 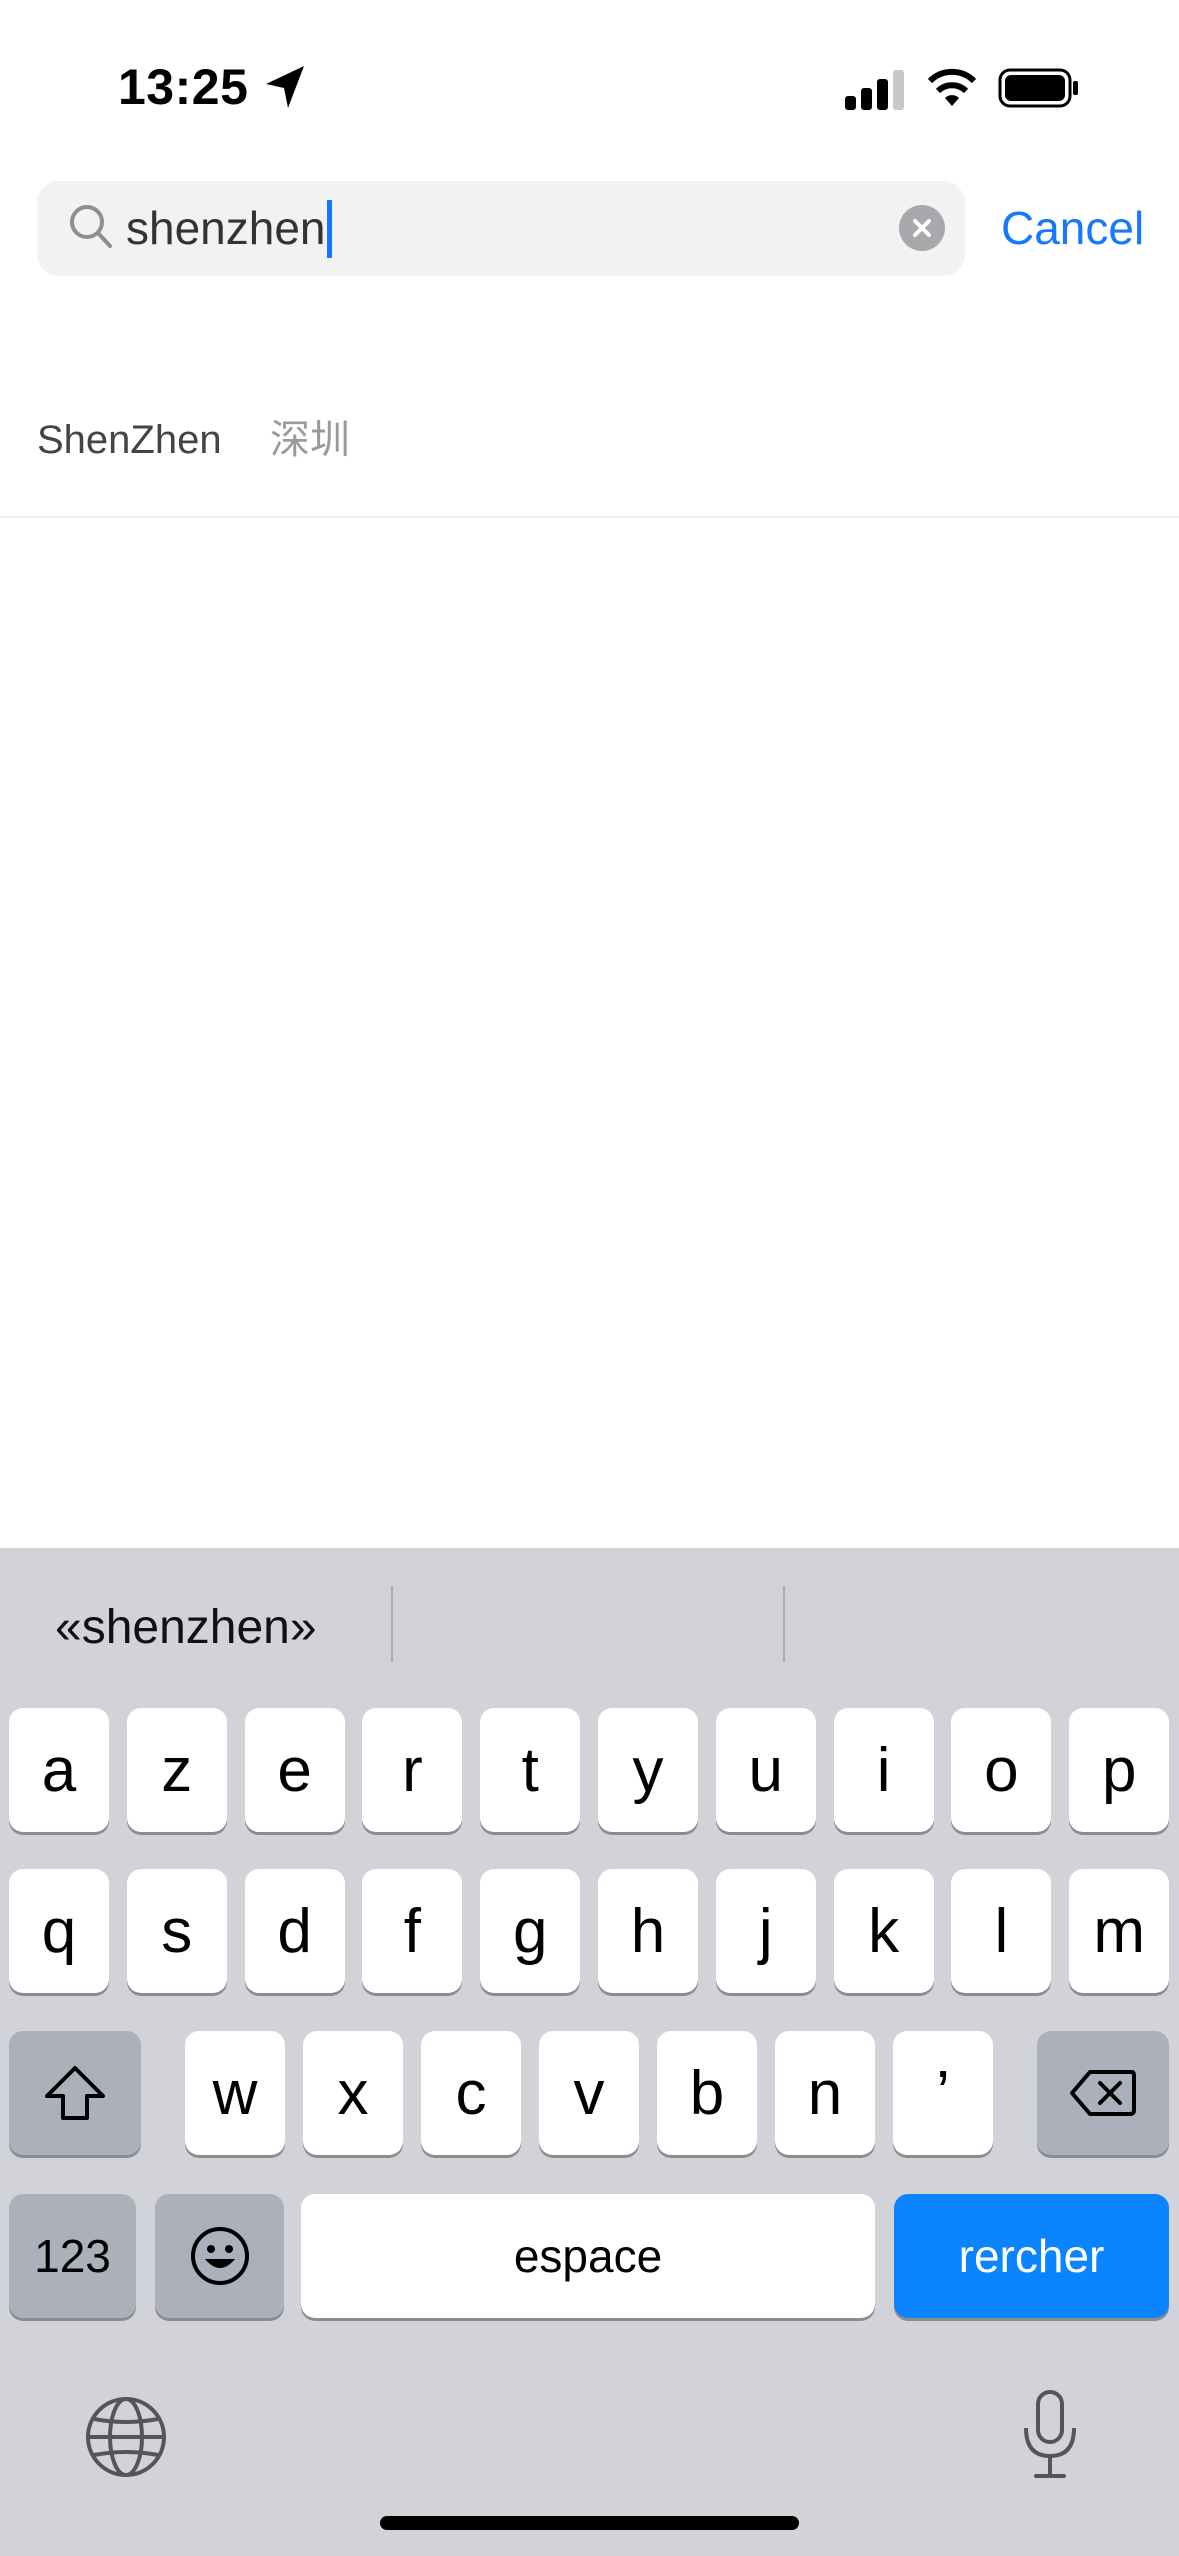 What do you see at coordinates (72, 2256) in the screenshot?
I see `numbers-key: 123` at bounding box center [72, 2256].